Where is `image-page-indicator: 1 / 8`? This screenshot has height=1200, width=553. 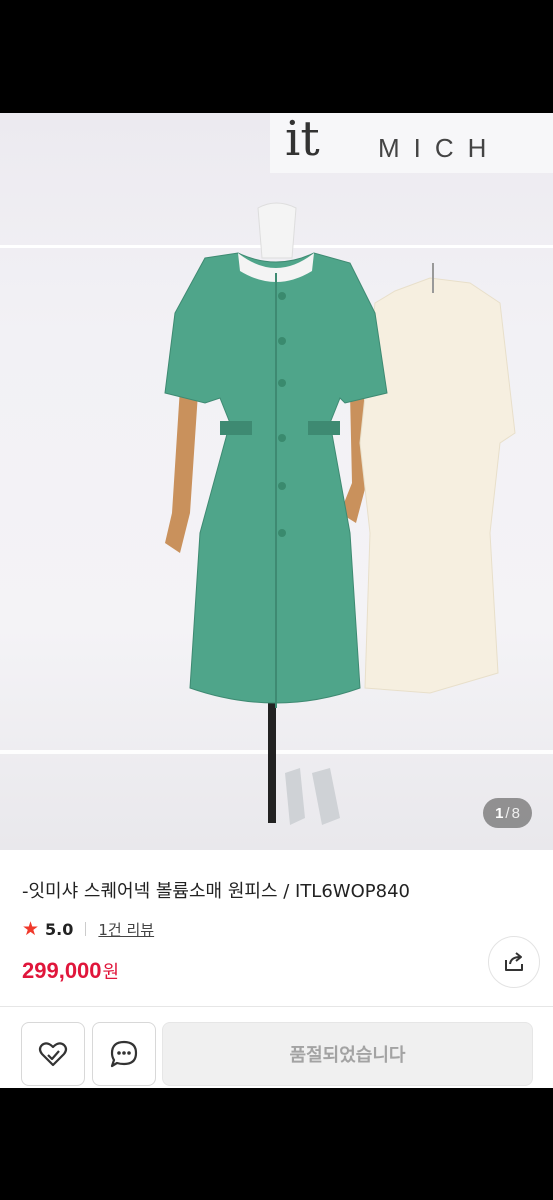
image-page-indicator: 1 / 8 is located at coordinates (507, 813).